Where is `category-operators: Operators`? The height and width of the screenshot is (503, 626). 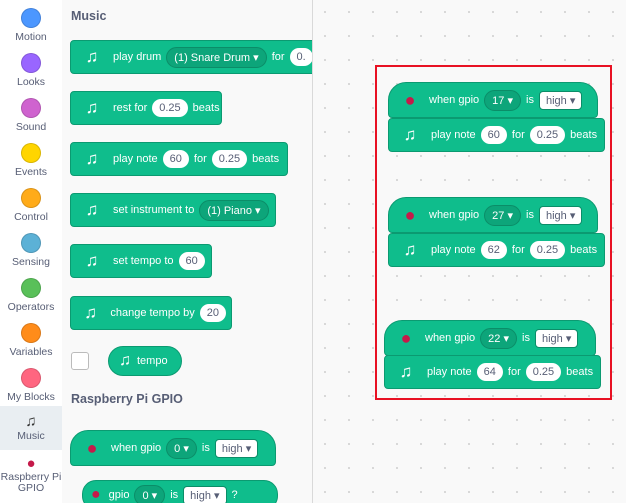 category-operators: Operators is located at coordinates (31, 295).